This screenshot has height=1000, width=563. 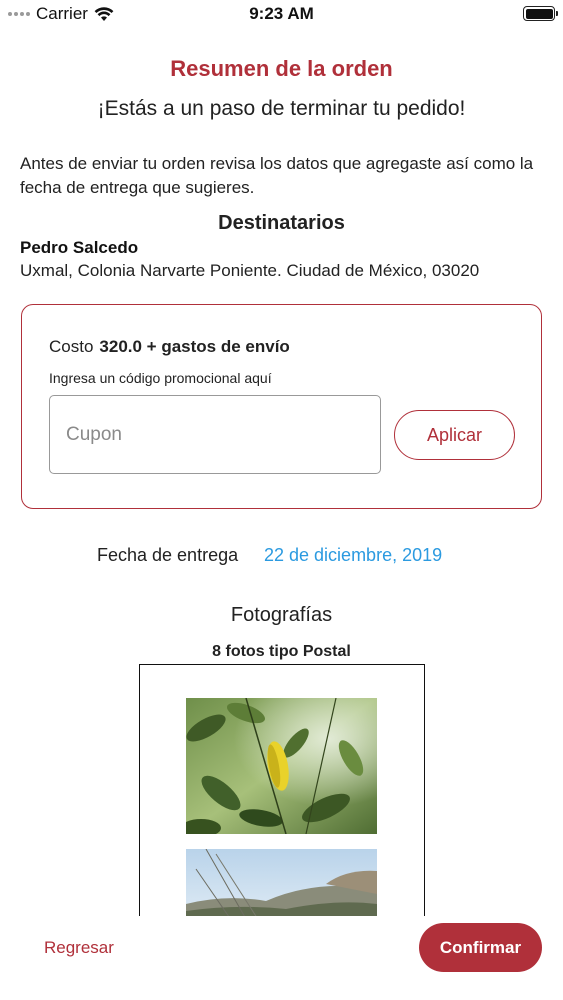 What do you see at coordinates (79, 247) in the screenshot?
I see `recipient-name: Pedro Salcedo` at bounding box center [79, 247].